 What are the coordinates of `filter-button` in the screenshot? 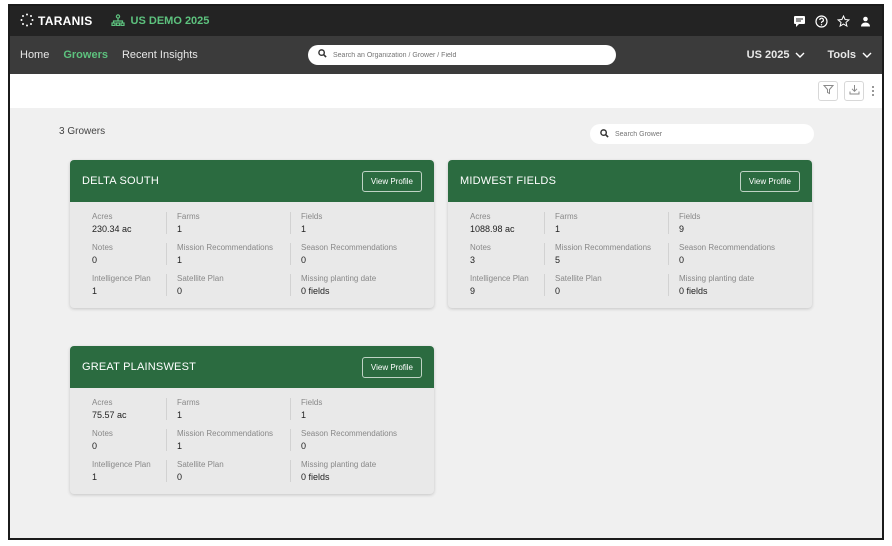 It's located at (828, 91).